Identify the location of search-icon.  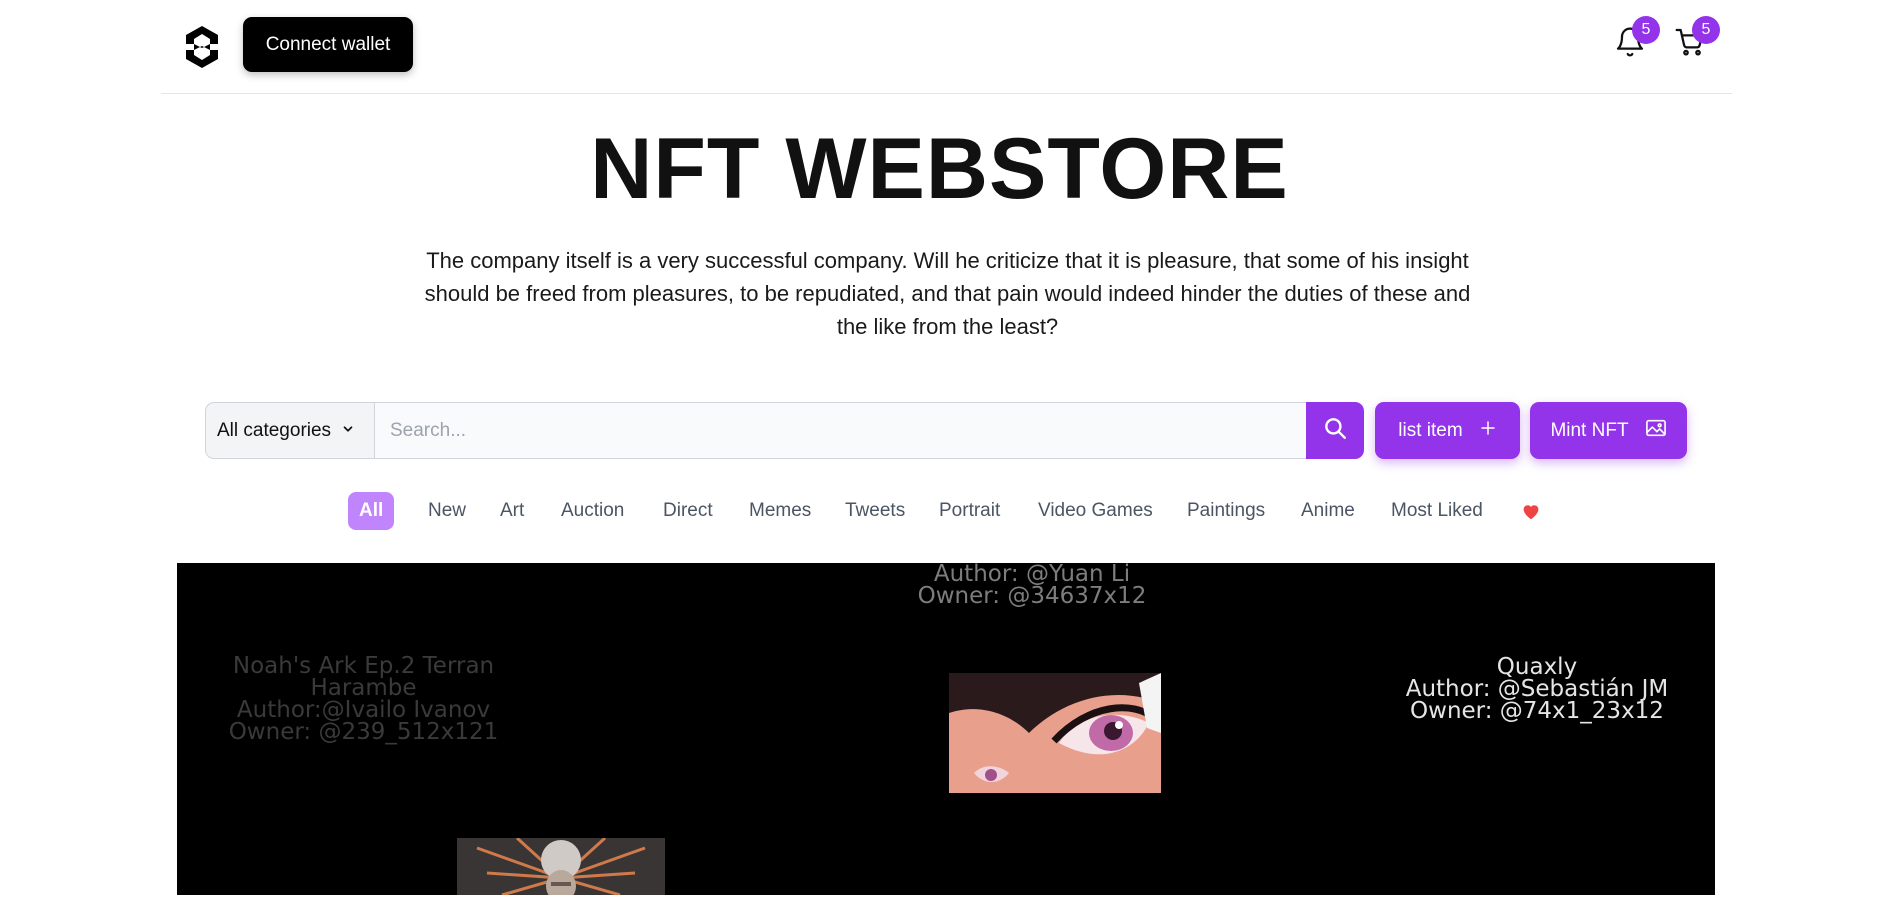
(1335, 430).